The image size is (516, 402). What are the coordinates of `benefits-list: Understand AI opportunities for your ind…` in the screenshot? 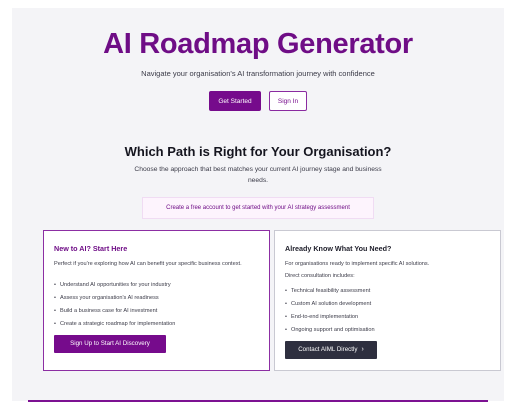 It's located at (114, 305).